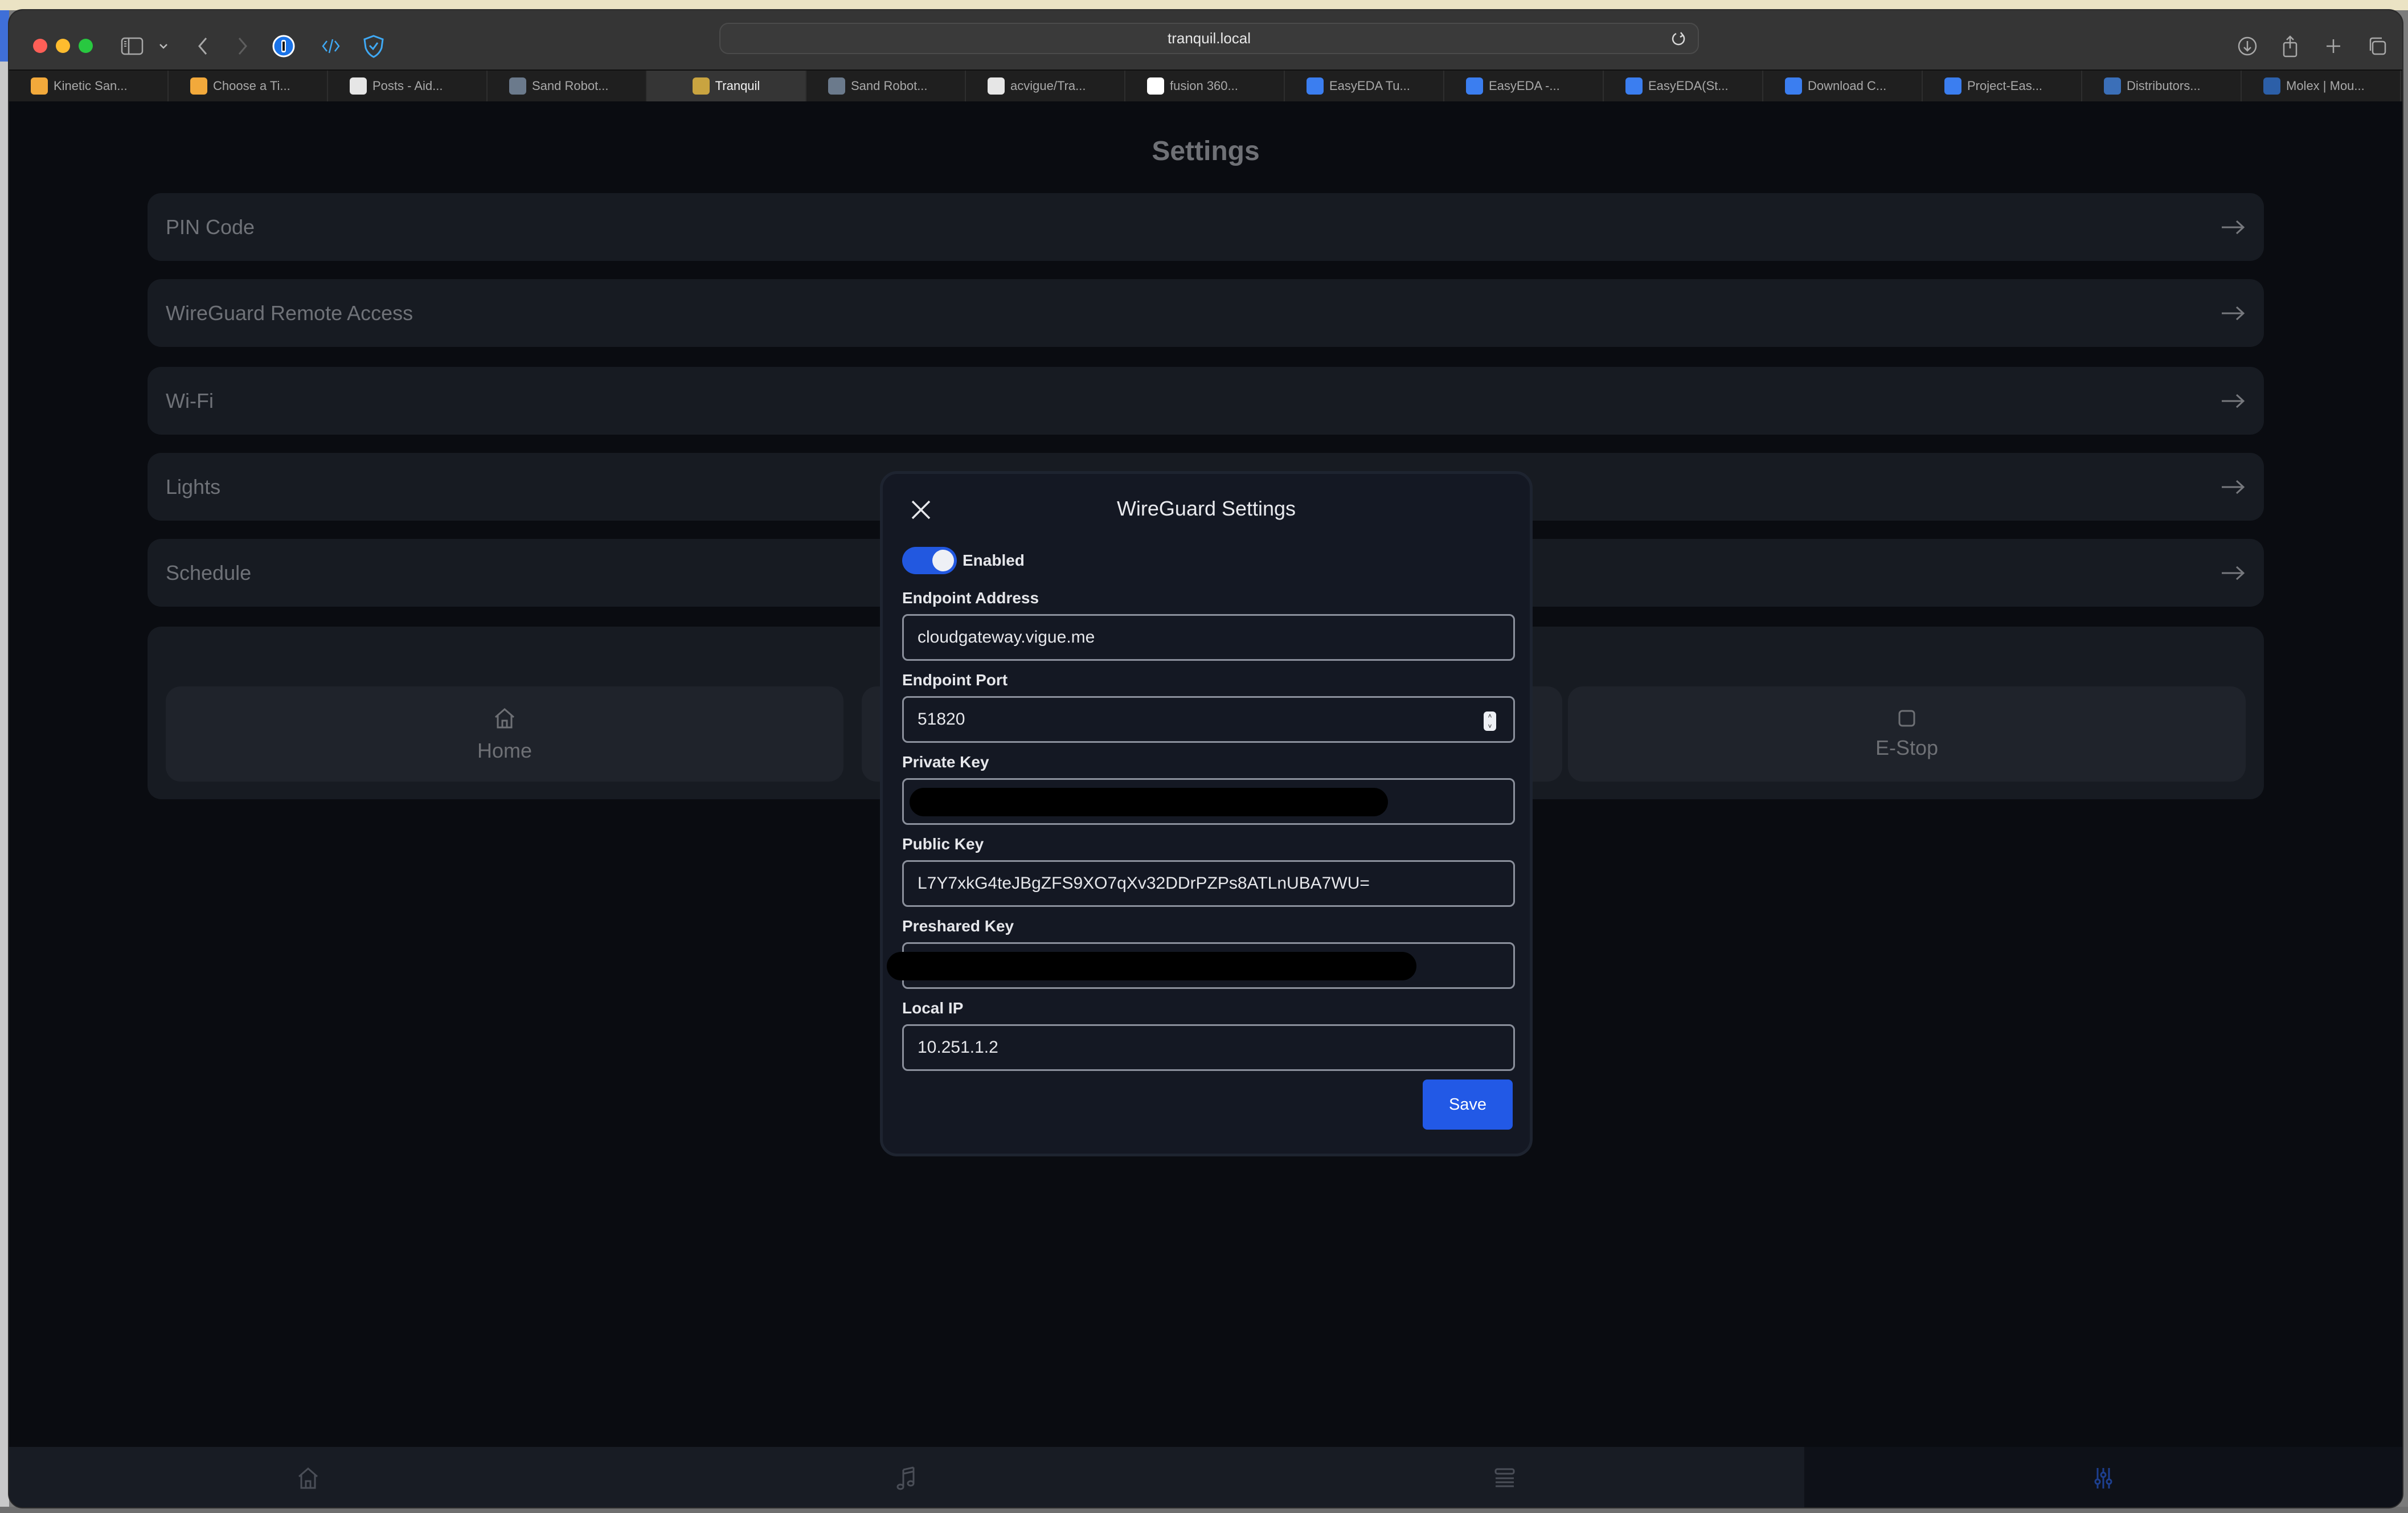 This screenshot has width=2408, height=1513. Describe the element at coordinates (504, 734) in the screenshot. I see `home-button: Home` at that location.